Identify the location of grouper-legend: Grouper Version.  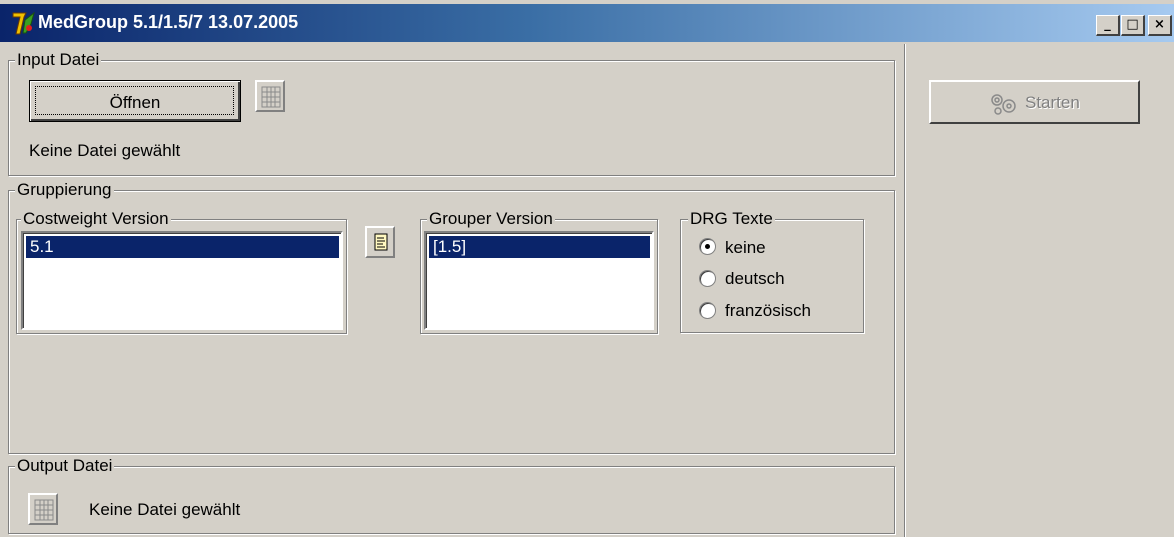
(491, 218).